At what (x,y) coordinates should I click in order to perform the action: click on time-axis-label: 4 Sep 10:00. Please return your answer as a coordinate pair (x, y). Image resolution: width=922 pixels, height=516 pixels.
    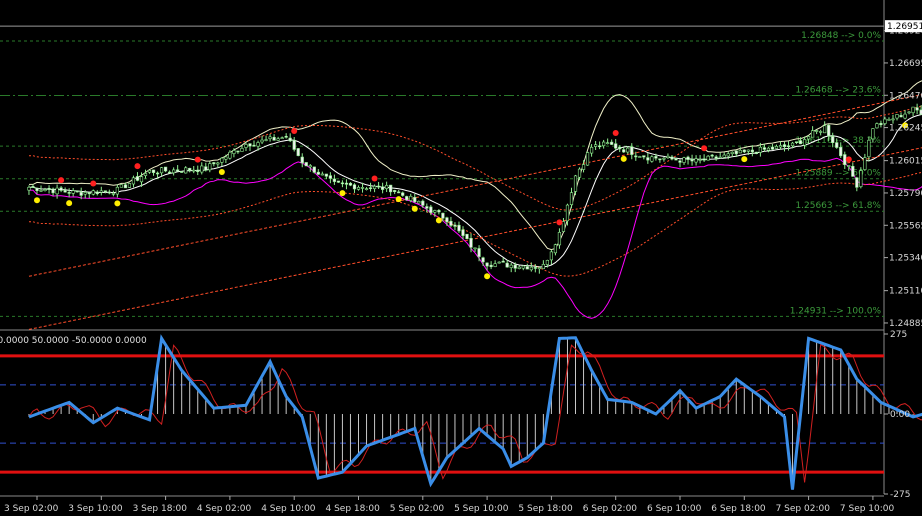
    Looking at the image, I should click on (288, 509).